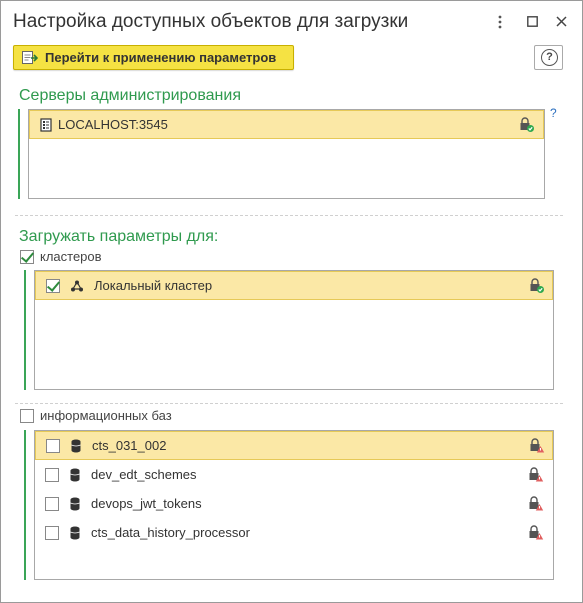  I want to click on infobases-group-bar, so click(25, 505).